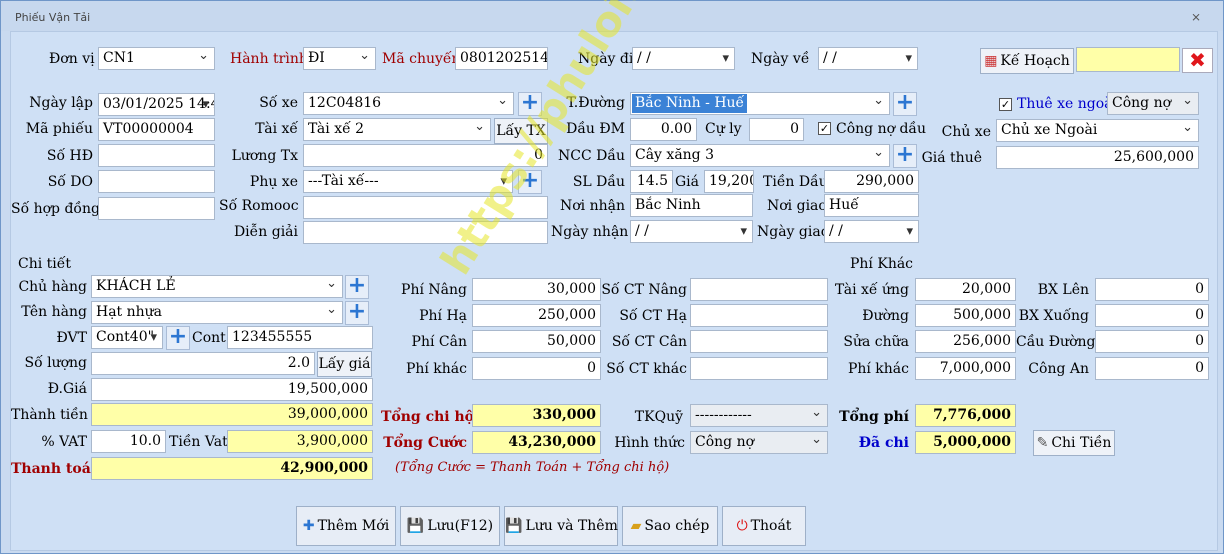 Image resolution: width=1224 pixels, height=554 pixels. I want to click on phi-khac-other-label: Phí khác, so click(878, 369).